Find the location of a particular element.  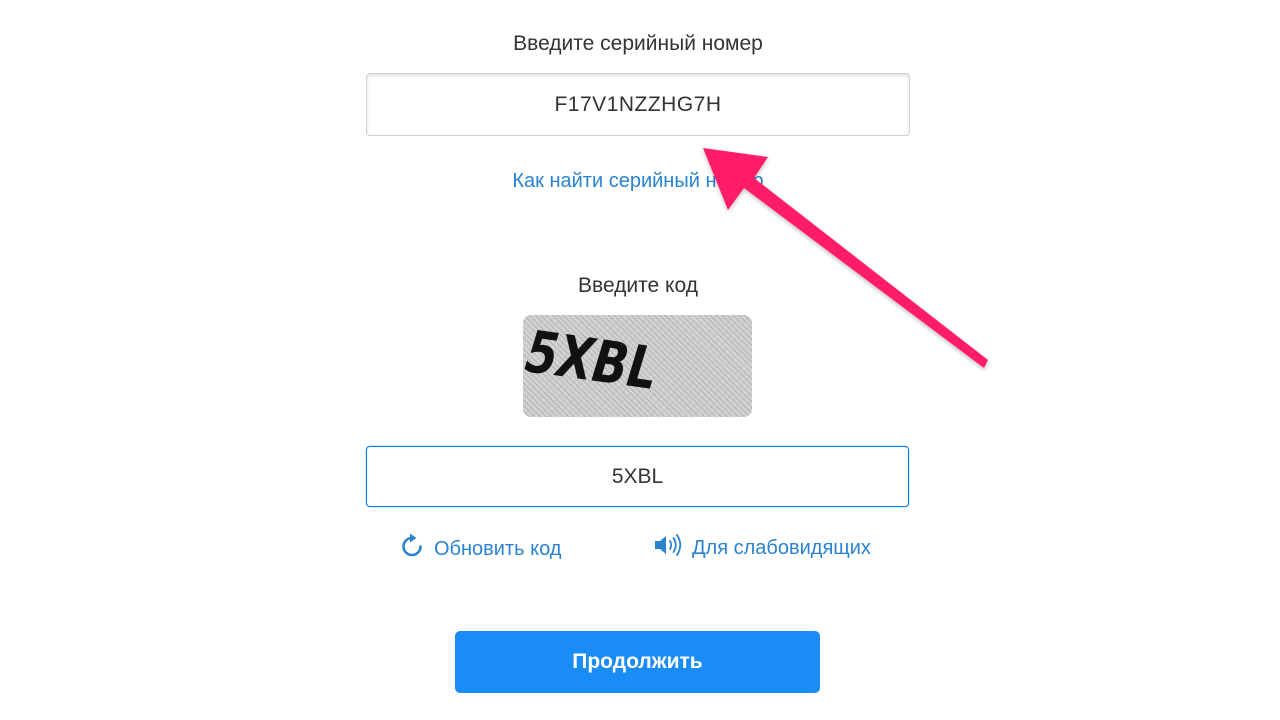

captcha-image-text: 5XBL is located at coordinates (592, 360).